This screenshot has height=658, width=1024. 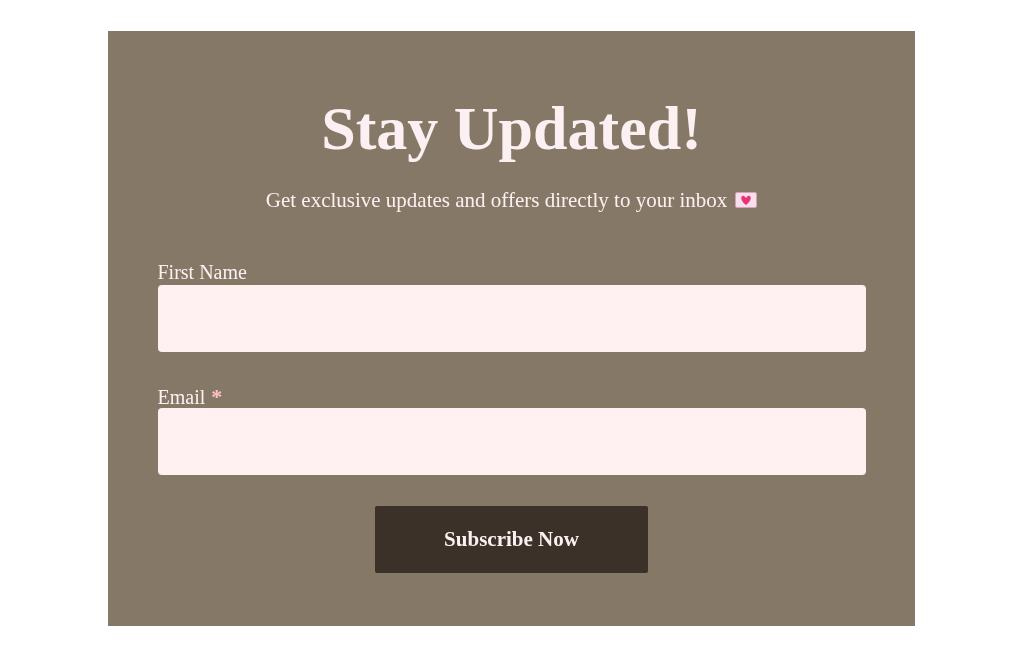 I want to click on field-label: Email, so click(x=181, y=397).